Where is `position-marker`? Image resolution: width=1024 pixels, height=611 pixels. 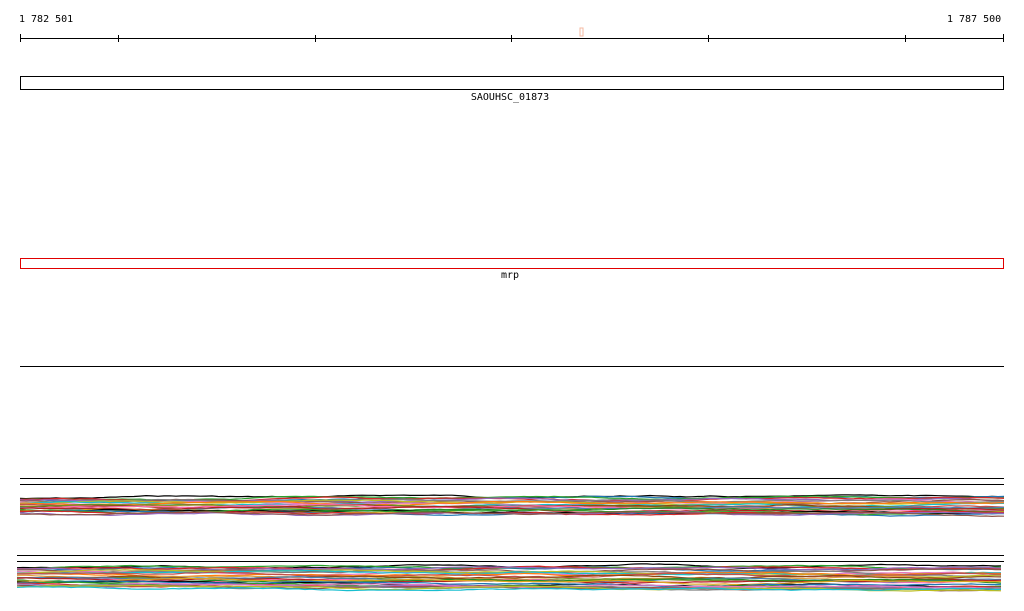
position-marker is located at coordinates (581, 32).